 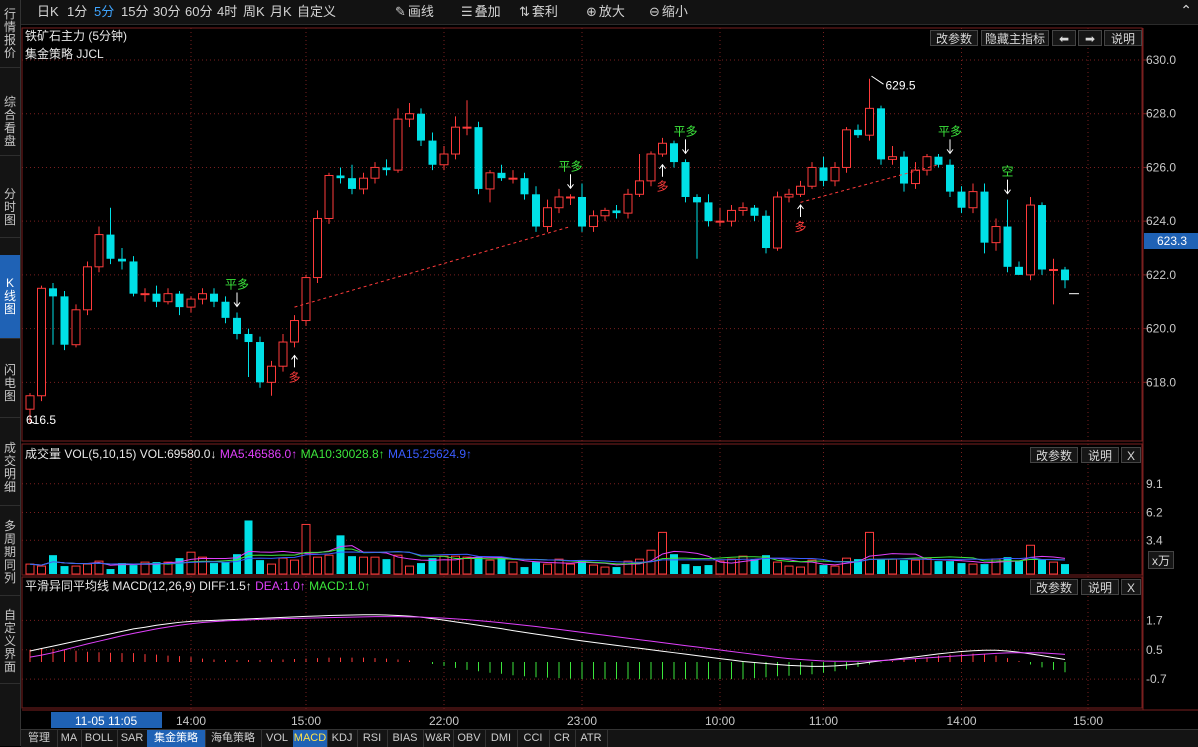 What do you see at coordinates (469, 738) in the screenshot?
I see `indicator-tab-obv: OBV` at bounding box center [469, 738].